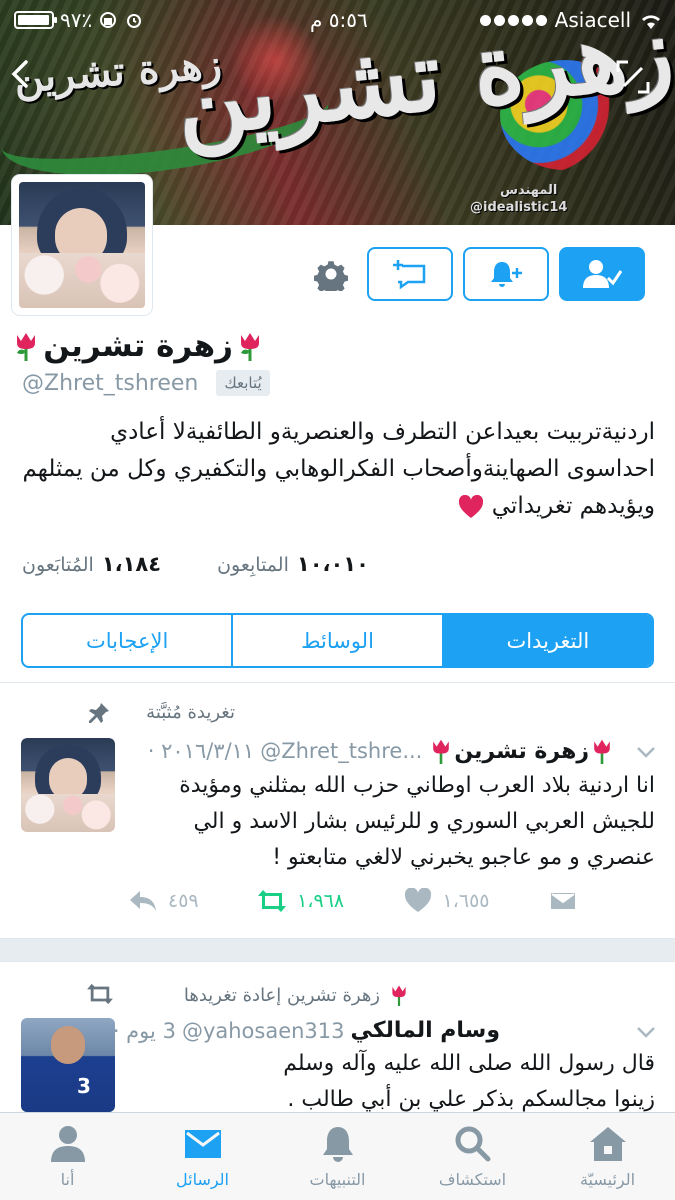 The width and height of the screenshot is (675, 1200). Describe the element at coordinates (131, 564) in the screenshot. I see `followers-count: ١،١٨٤` at that location.